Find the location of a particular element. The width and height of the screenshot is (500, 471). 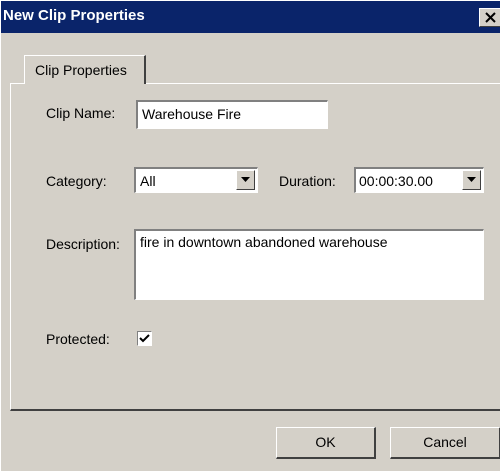

duration-label: Duration: is located at coordinates (307, 181).